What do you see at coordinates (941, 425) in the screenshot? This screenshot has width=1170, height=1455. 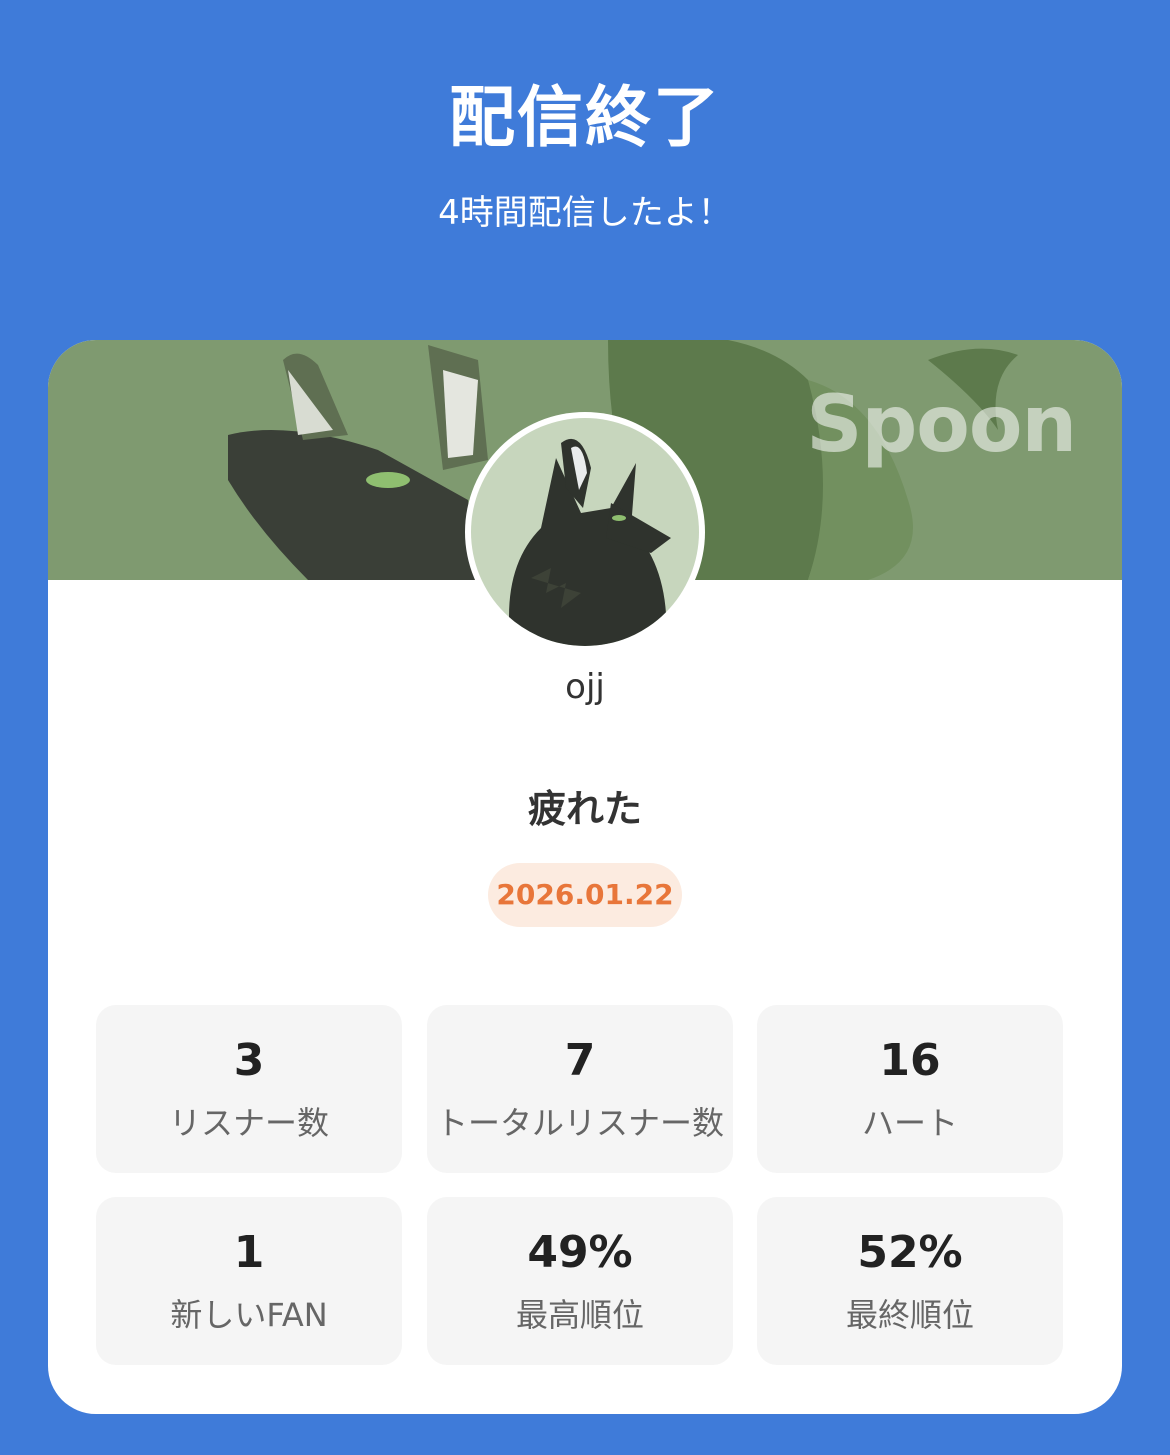 I see `spoon-logo: Spoon` at bounding box center [941, 425].